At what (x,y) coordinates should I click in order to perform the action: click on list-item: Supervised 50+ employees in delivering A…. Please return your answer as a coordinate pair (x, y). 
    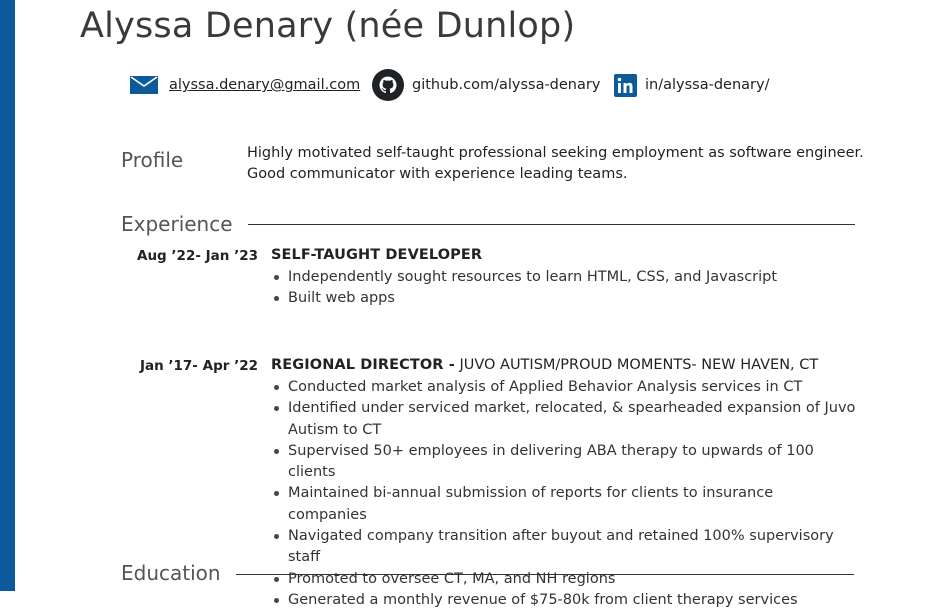
    Looking at the image, I should click on (563, 462).